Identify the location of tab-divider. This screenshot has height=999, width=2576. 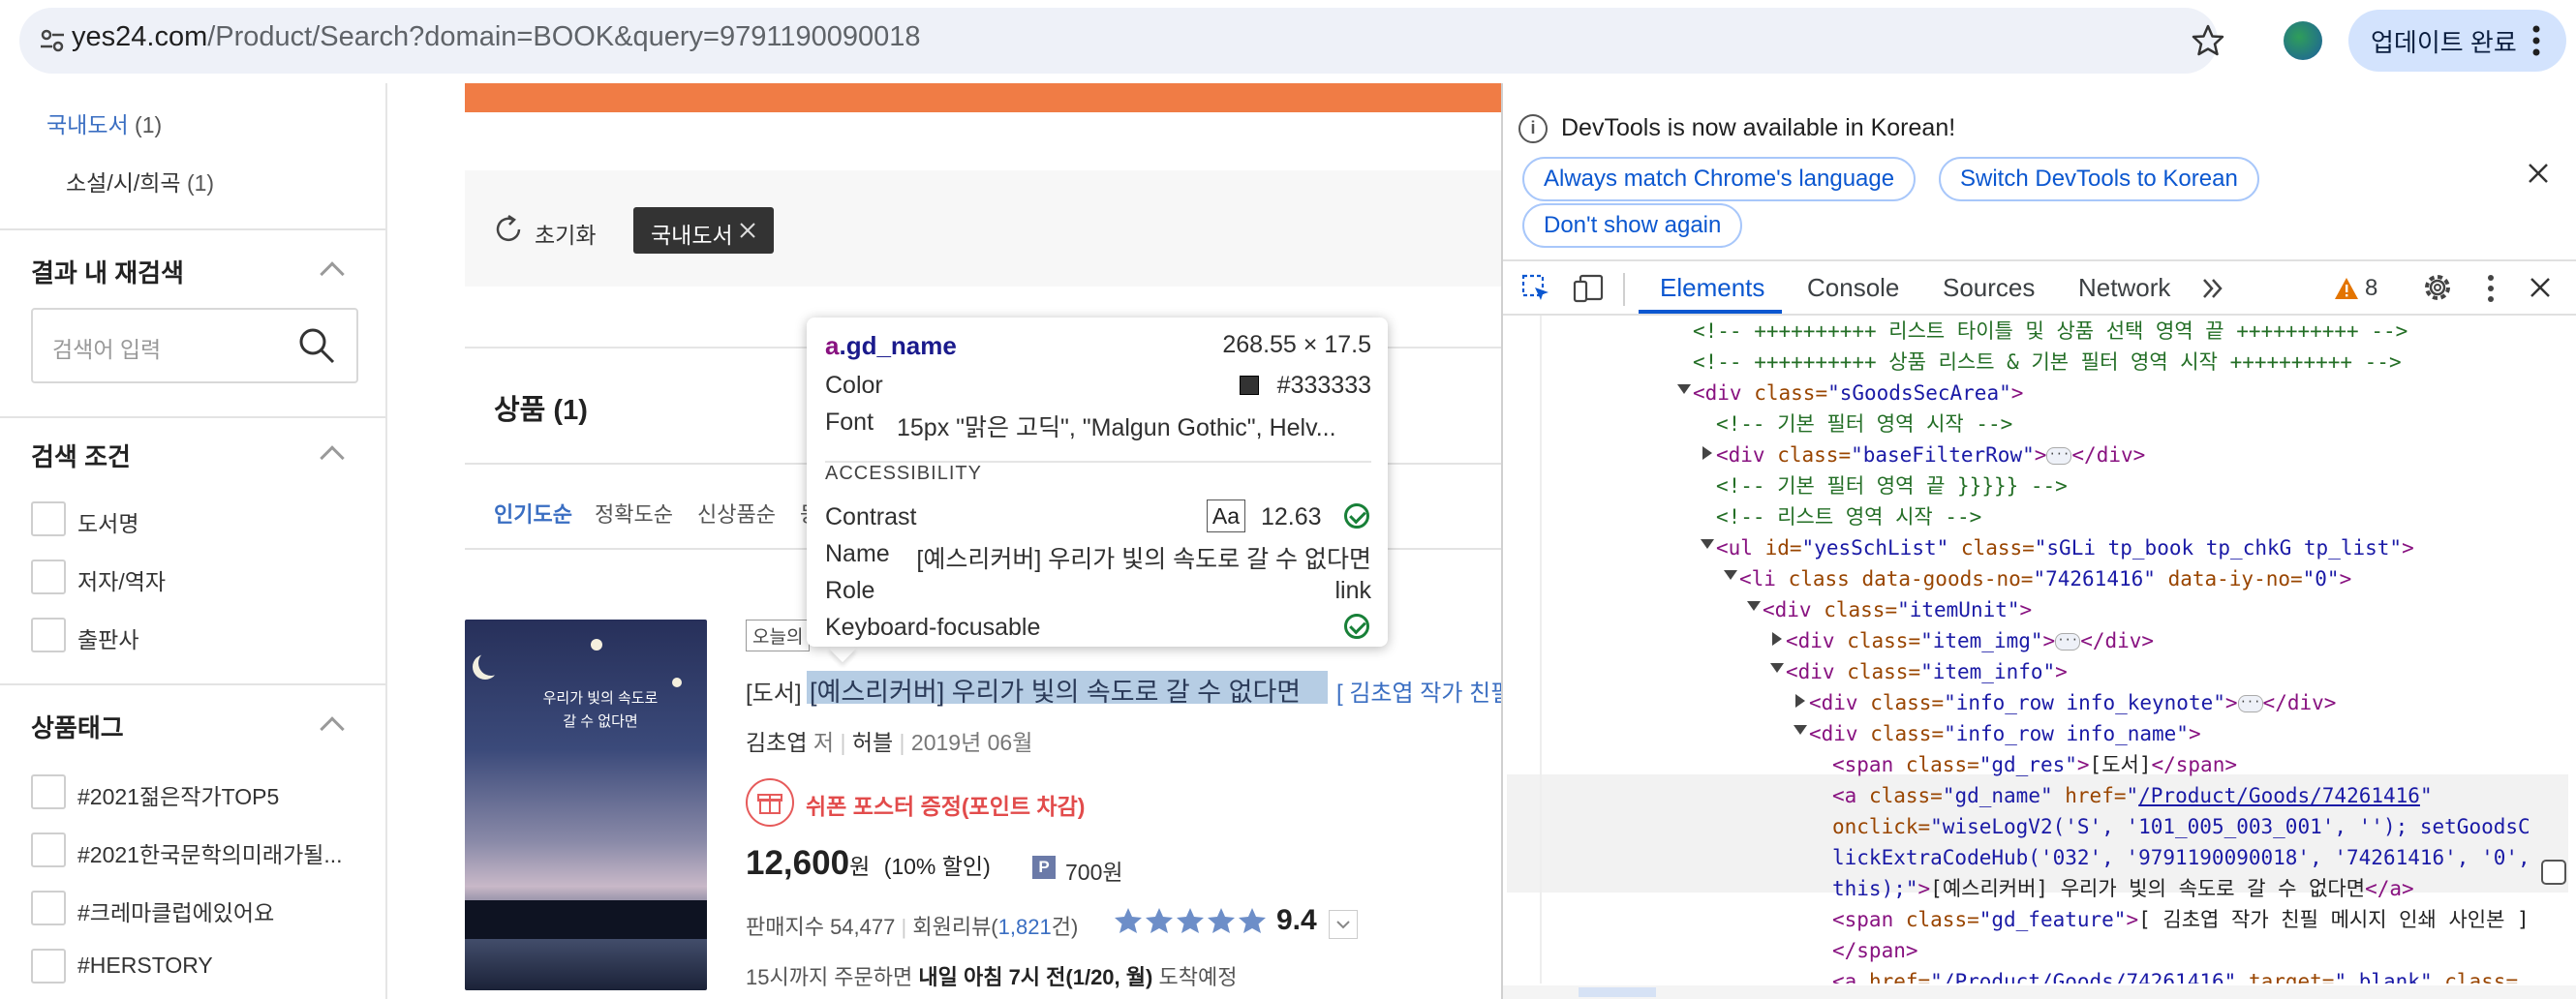
(1624, 289).